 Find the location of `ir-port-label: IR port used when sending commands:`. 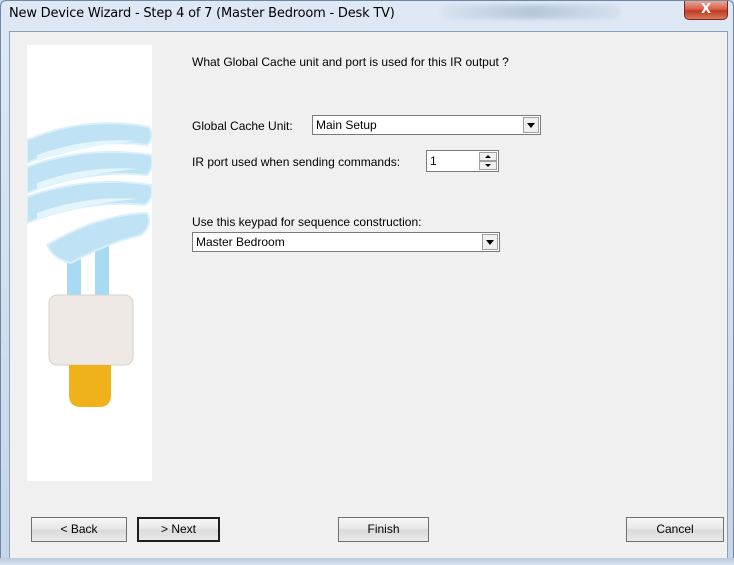

ir-port-label: IR port used when sending commands: is located at coordinates (296, 162).